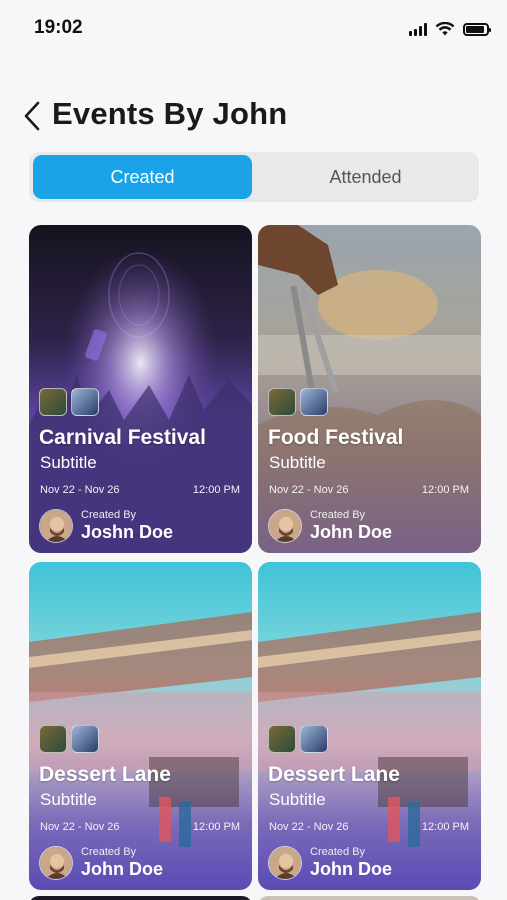 Image resolution: width=507 pixels, height=900 pixels. Describe the element at coordinates (445, 29) in the screenshot. I see `wifi-icon` at that location.